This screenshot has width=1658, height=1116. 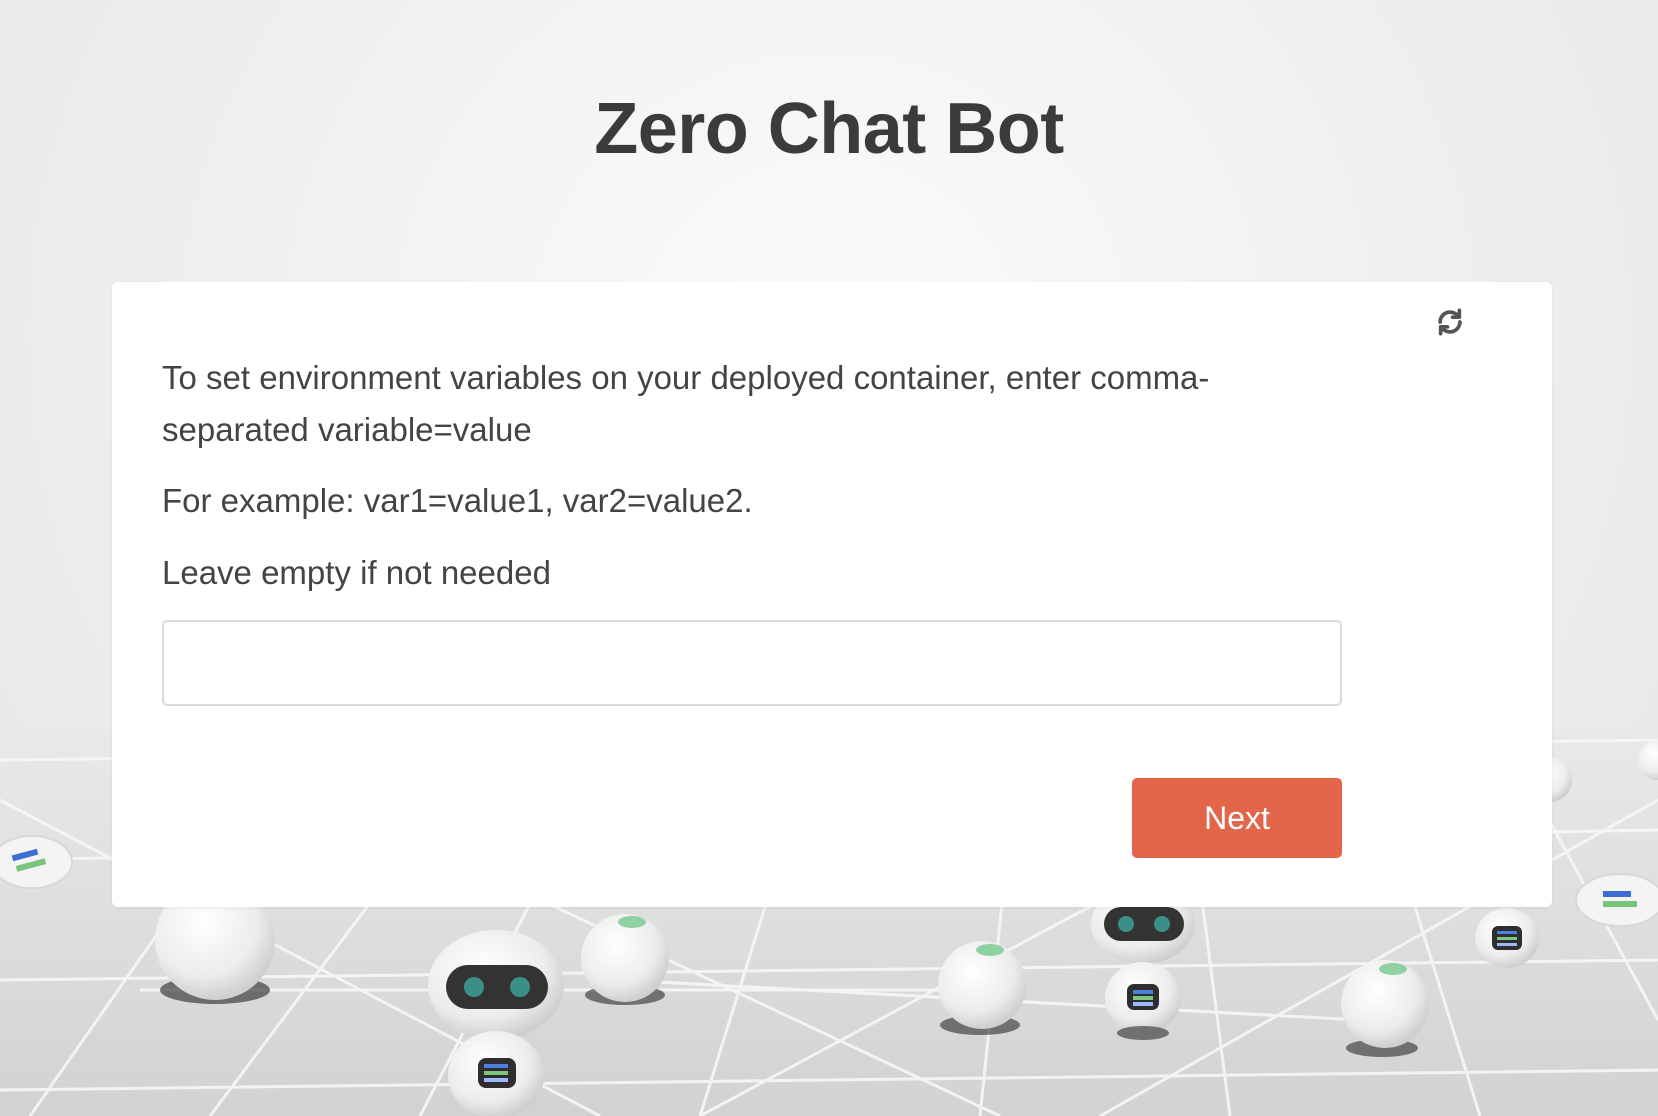 What do you see at coordinates (457, 500) in the screenshot?
I see `example-text: For example: var1=value1, var2=value2.` at bounding box center [457, 500].